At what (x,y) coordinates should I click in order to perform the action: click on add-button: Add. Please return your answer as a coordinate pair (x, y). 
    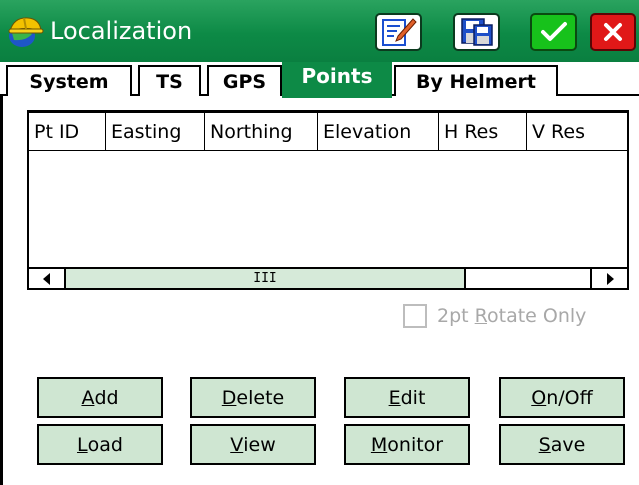
    Looking at the image, I should click on (100, 397).